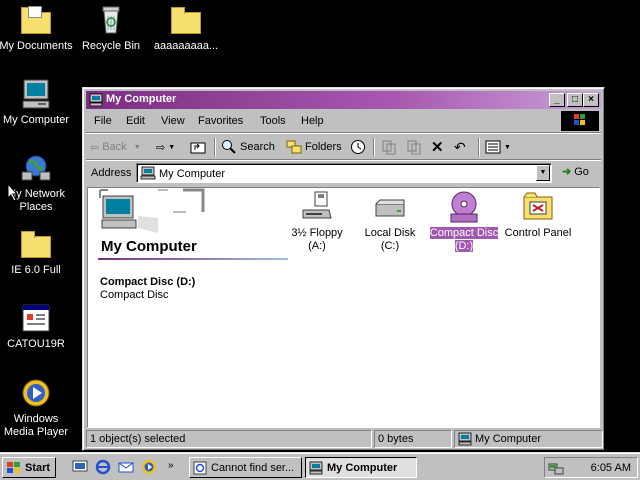 The image size is (640, 480). What do you see at coordinates (36, 244) in the screenshot?
I see `folder-icon` at bounding box center [36, 244].